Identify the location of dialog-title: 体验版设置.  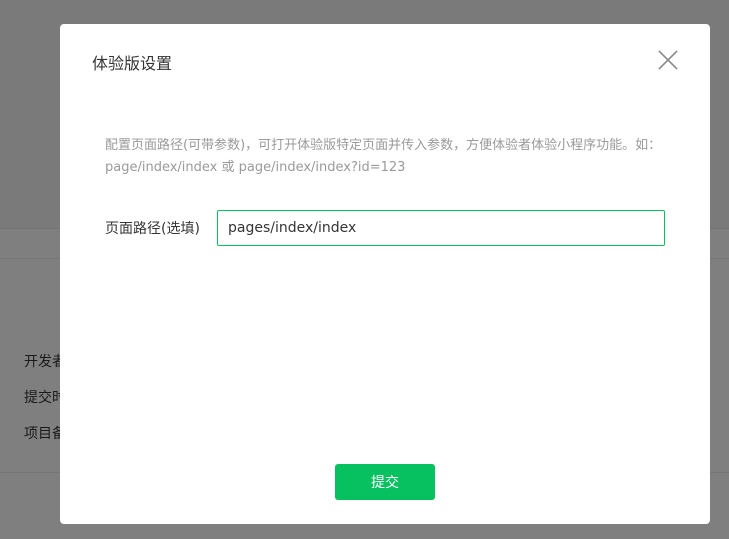
(132, 63).